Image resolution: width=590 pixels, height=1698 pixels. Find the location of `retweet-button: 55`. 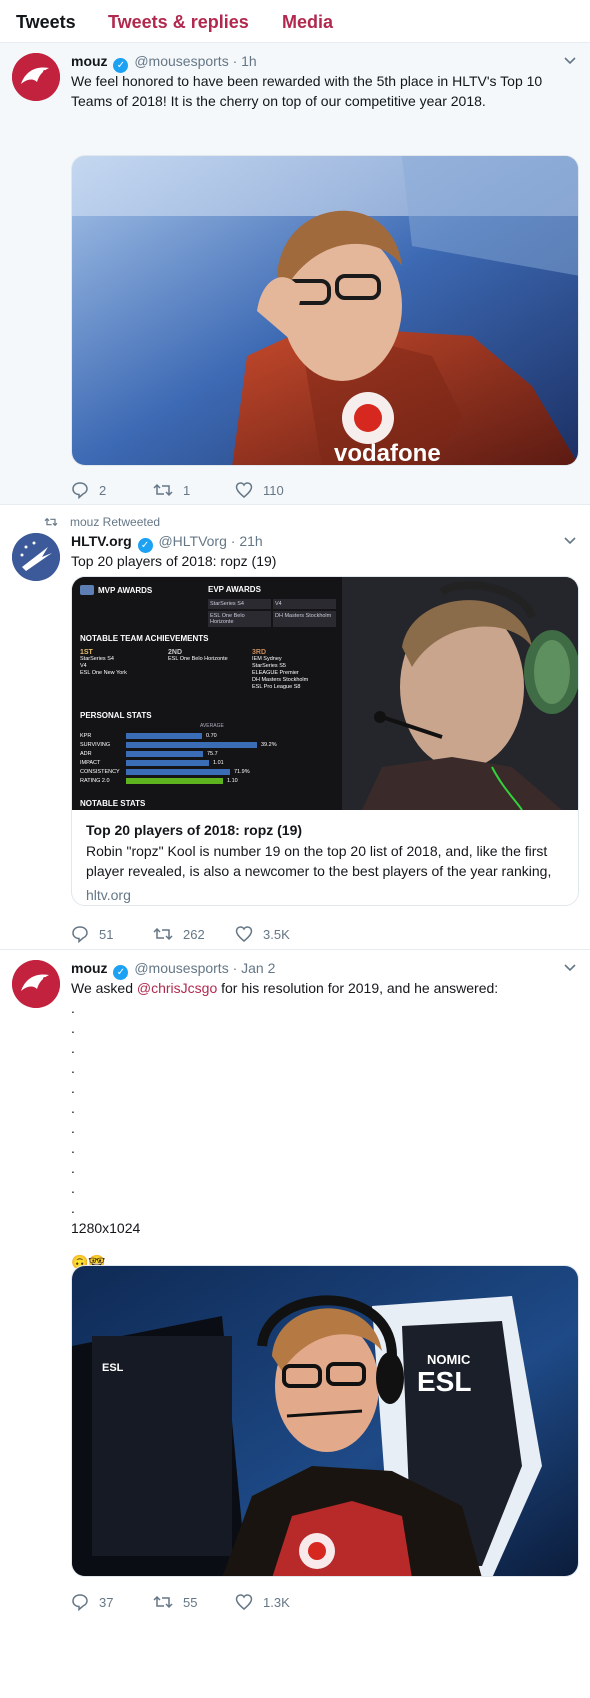

retweet-button: 55 is located at coordinates (194, 1602).